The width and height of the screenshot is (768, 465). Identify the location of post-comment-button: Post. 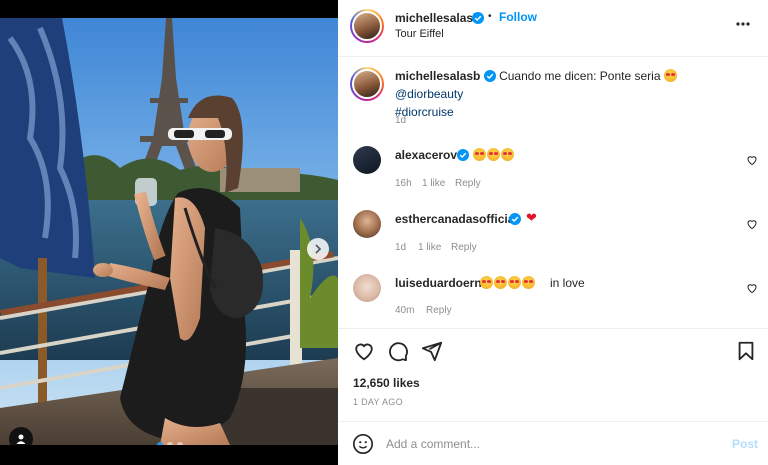
(745, 444).